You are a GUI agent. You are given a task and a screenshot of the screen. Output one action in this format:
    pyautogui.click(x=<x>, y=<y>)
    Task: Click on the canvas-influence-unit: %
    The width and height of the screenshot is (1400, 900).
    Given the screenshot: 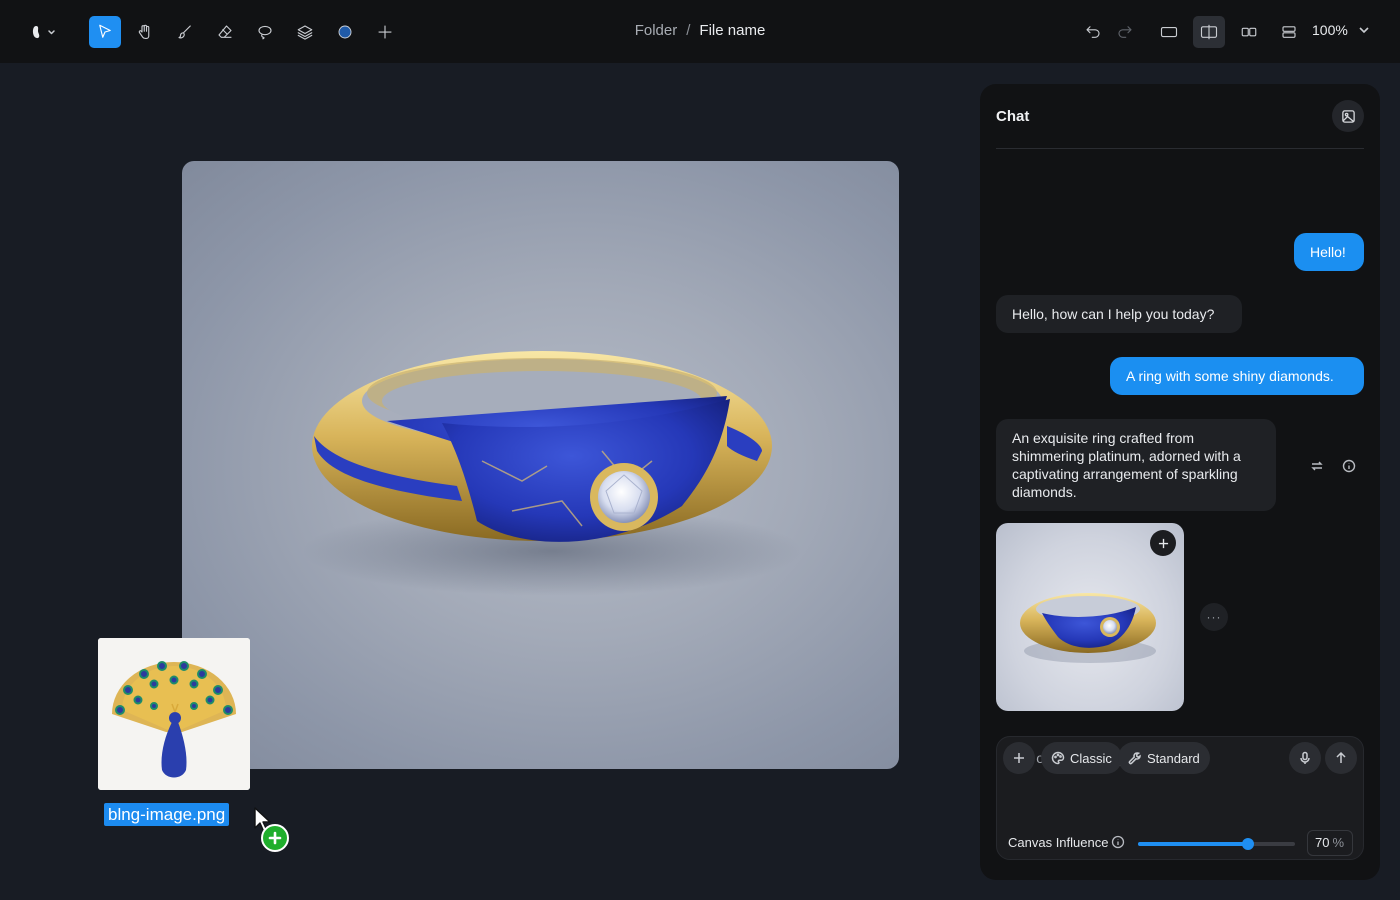 What is the action you would take?
    pyautogui.click(x=1338, y=842)
    